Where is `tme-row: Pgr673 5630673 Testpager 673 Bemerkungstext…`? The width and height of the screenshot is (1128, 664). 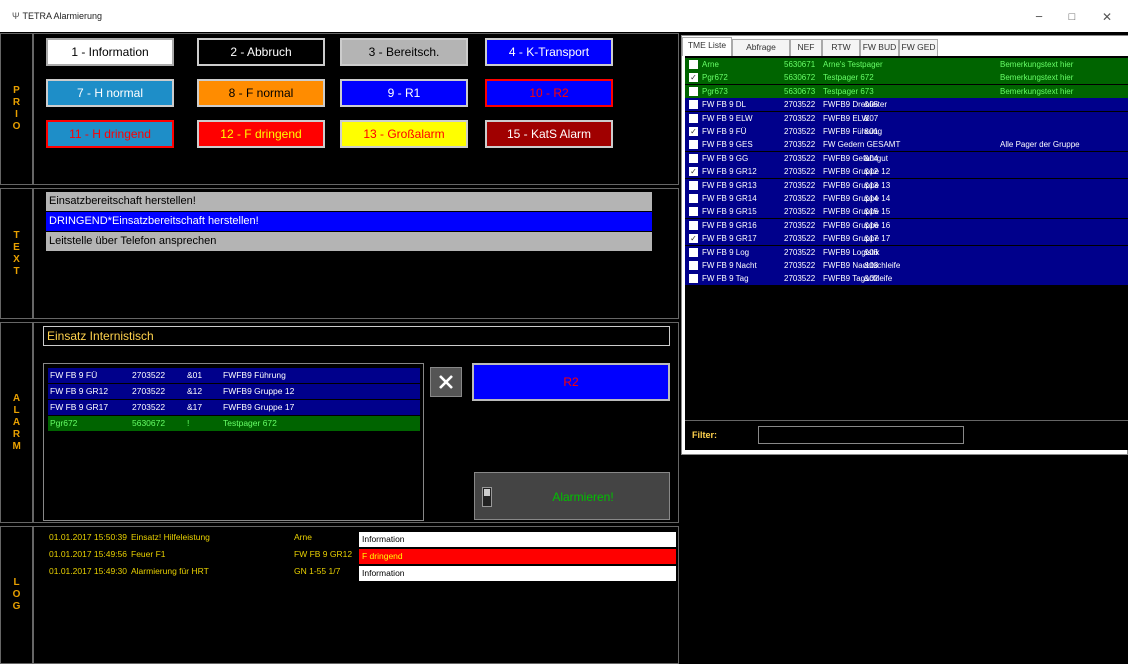
tme-row: Pgr673 5630673 Testpager 673 Bemerkungstext… is located at coordinates (906, 91).